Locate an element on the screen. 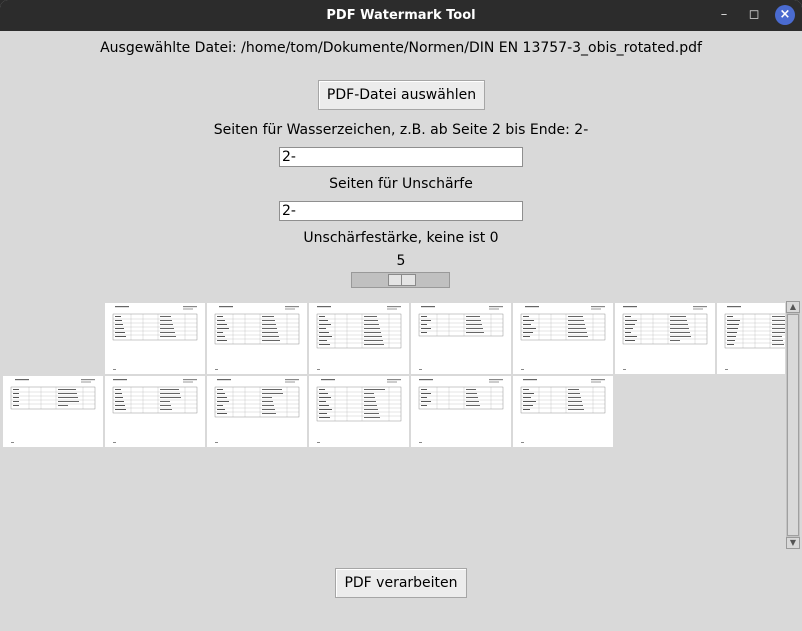 The width and height of the screenshot is (802, 631). blur-pages-input is located at coordinates (401, 211).